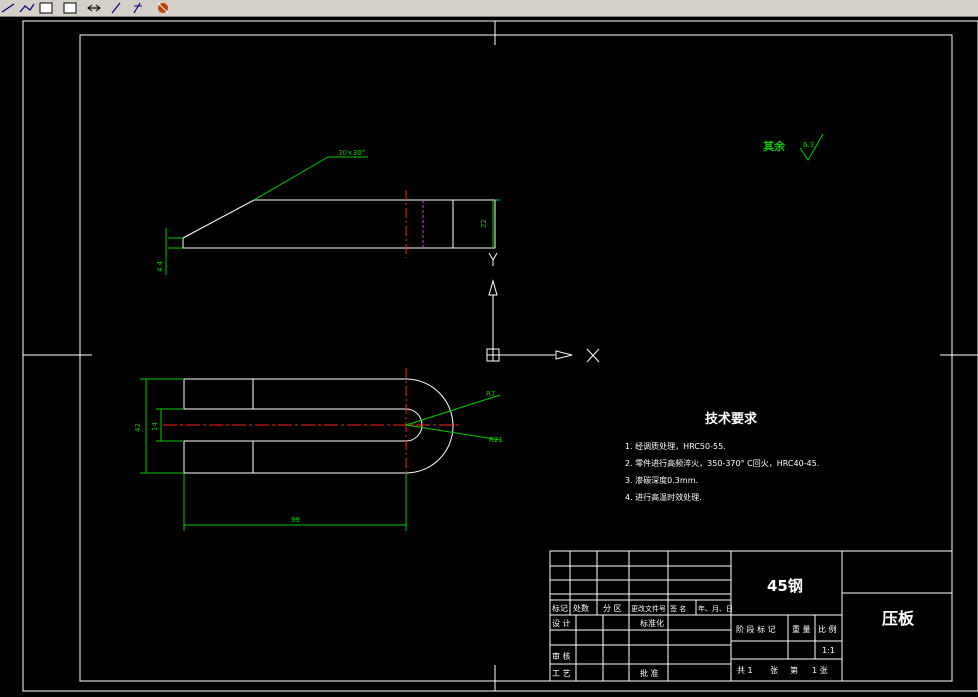 Image resolution: width=978 pixels, height=697 pixels. What do you see at coordinates (756, 629) in the screenshot?
I see `tb-stage-label: 阶 段 标 记` at bounding box center [756, 629].